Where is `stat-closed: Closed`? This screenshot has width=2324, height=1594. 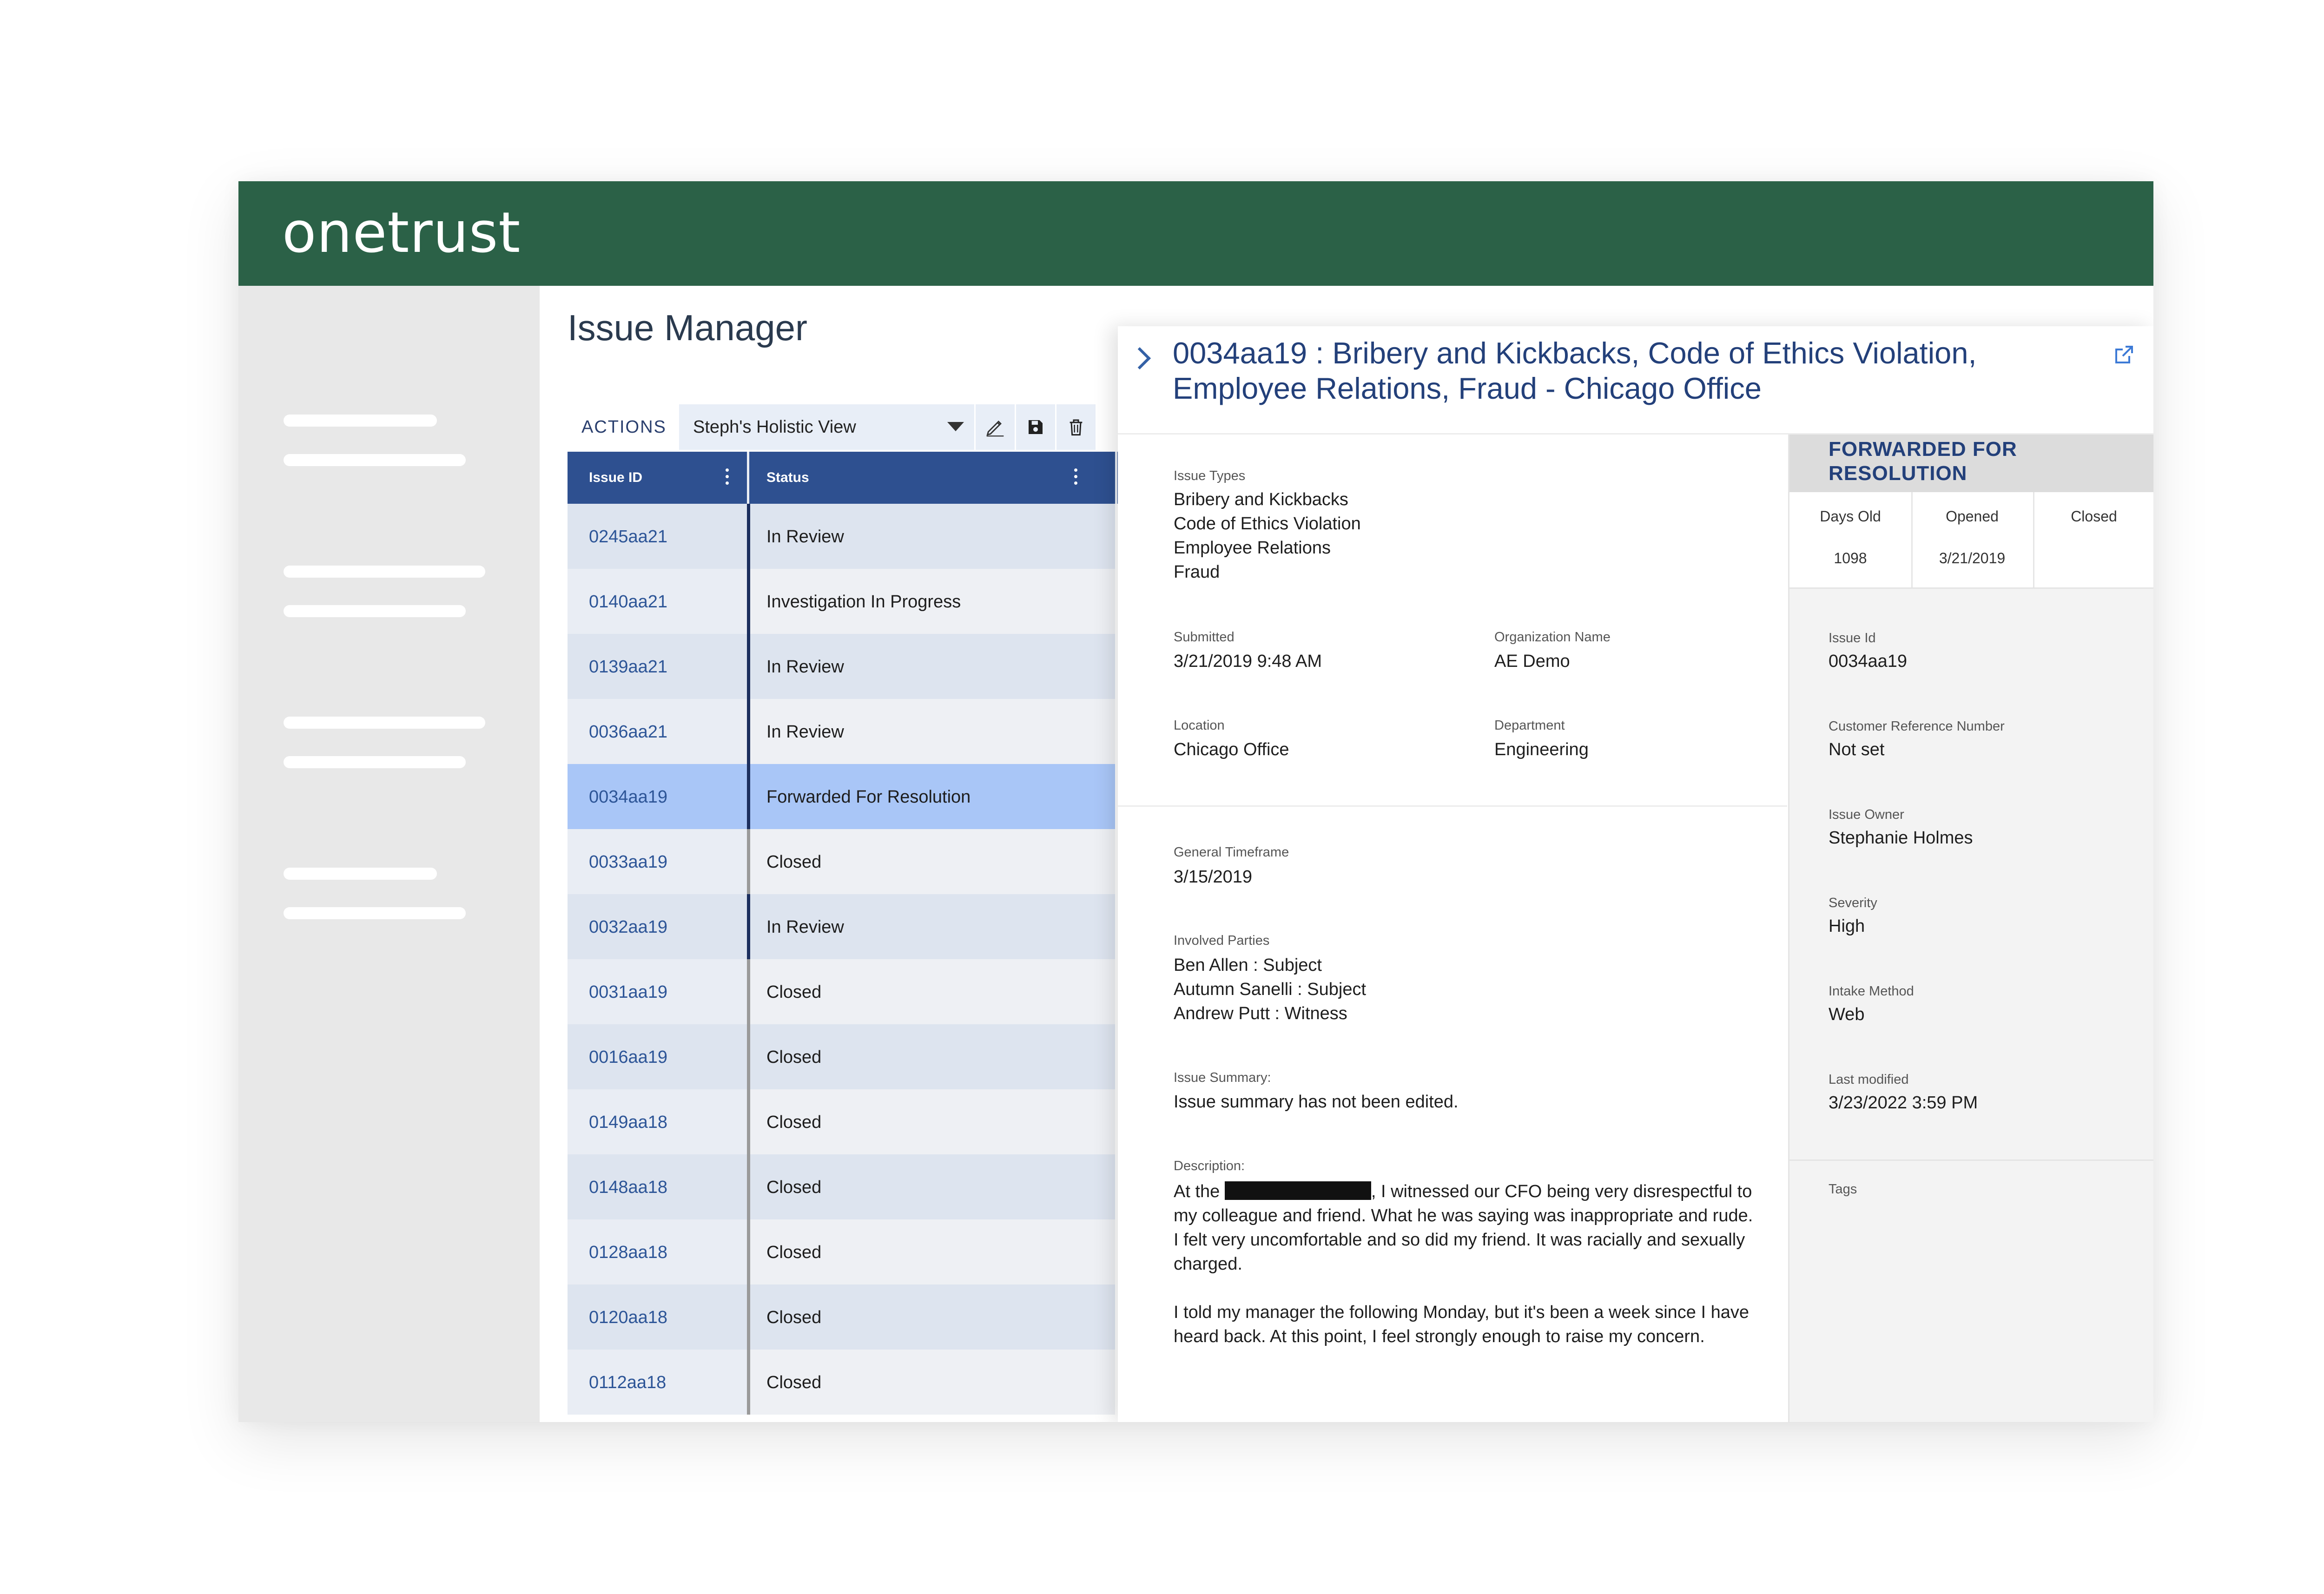 stat-closed: Closed is located at coordinates (2093, 539).